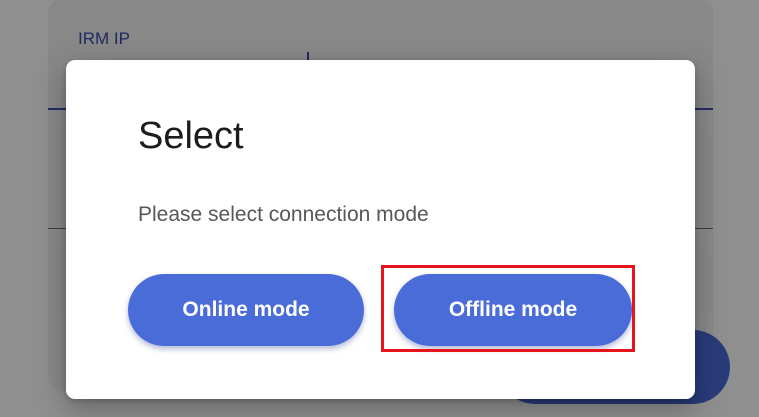 This screenshot has width=759, height=417. What do you see at coordinates (191, 136) in the screenshot?
I see `dialog-title: Select` at bounding box center [191, 136].